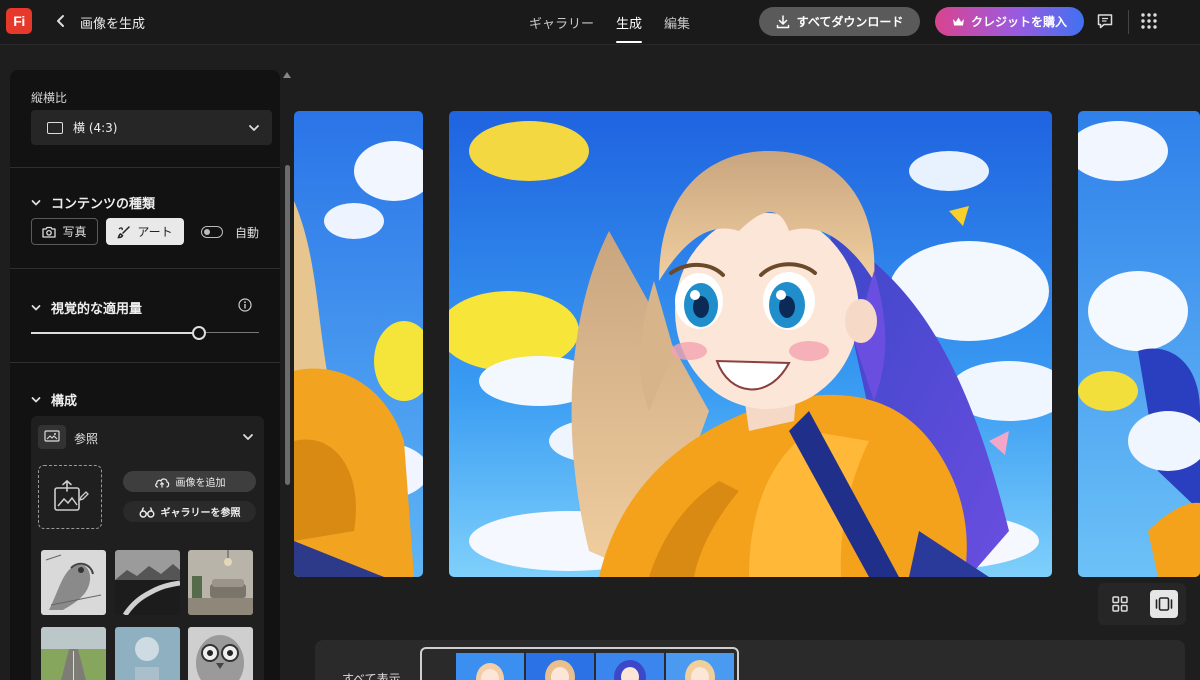 The image size is (1200, 680). What do you see at coordinates (245, 305) in the screenshot?
I see `info-icon` at bounding box center [245, 305].